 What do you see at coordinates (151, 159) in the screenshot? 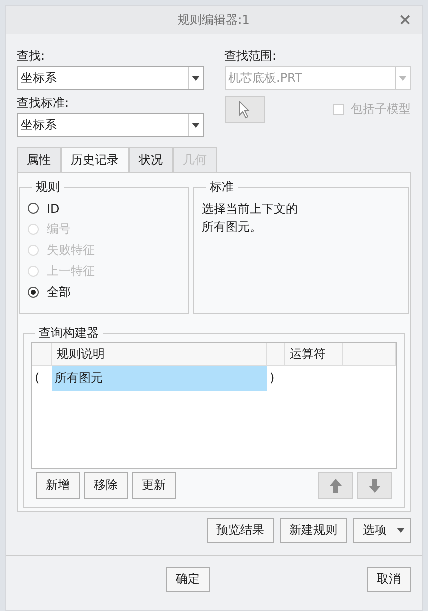
I see `tab: 状况` at bounding box center [151, 159].